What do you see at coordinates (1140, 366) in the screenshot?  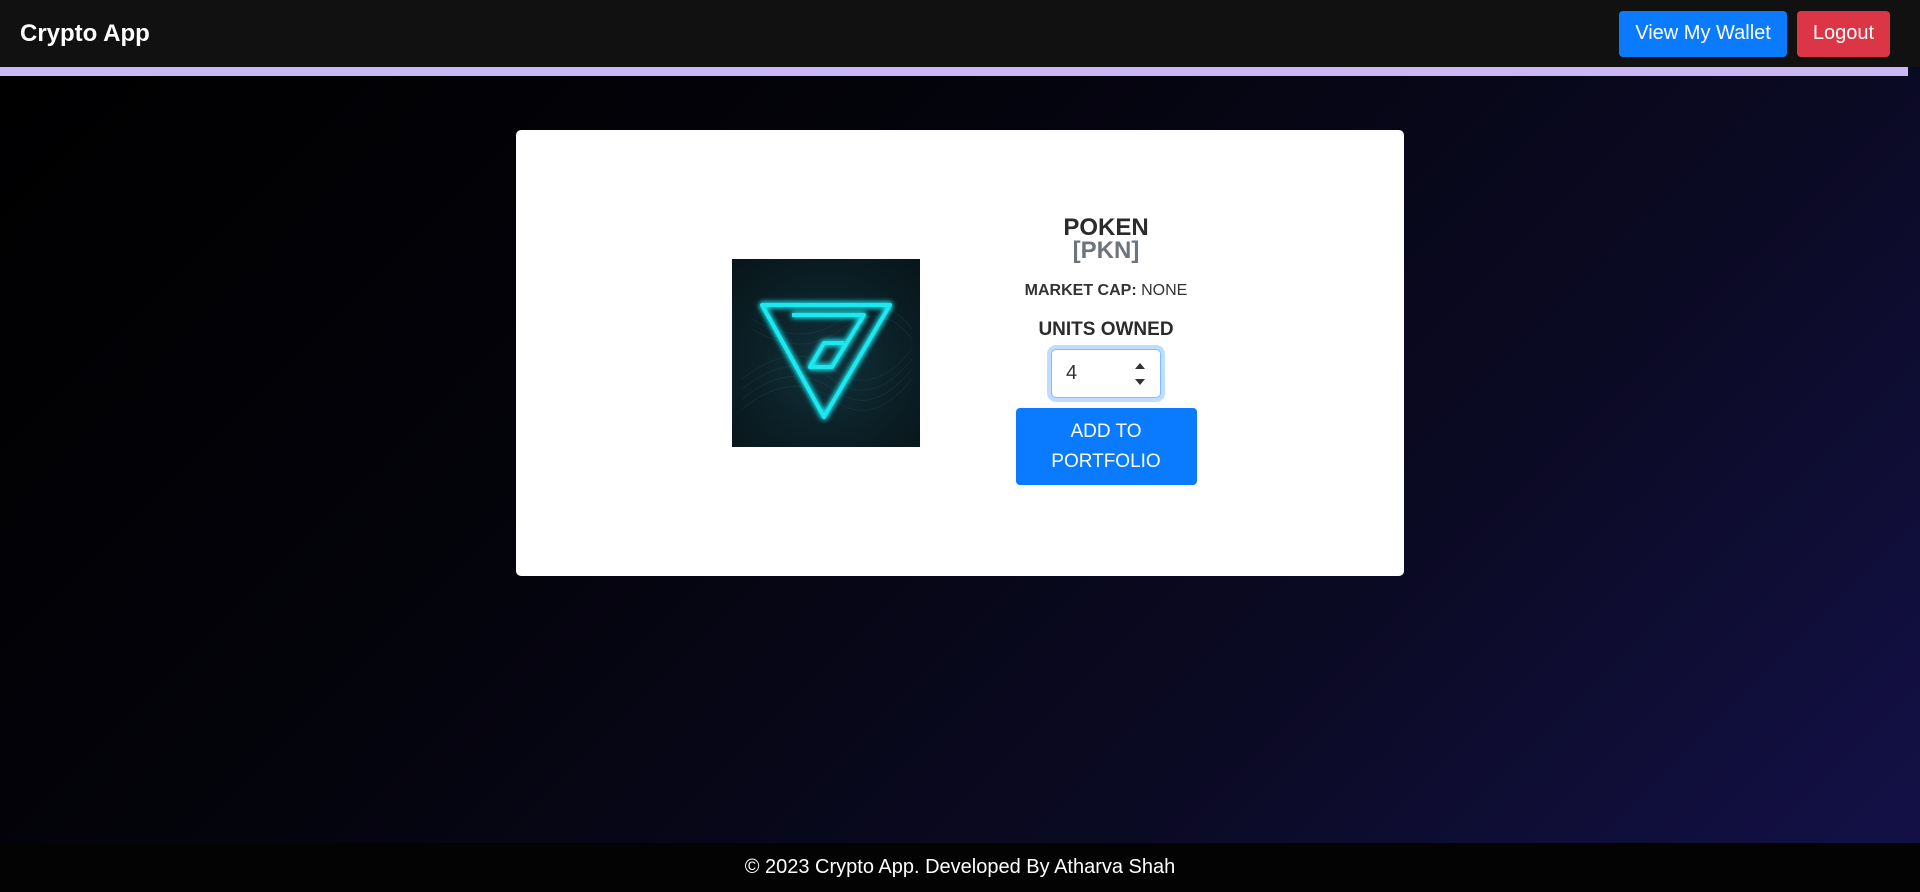 I see `stepper-up-icon` at bounding box center [1140, 366].